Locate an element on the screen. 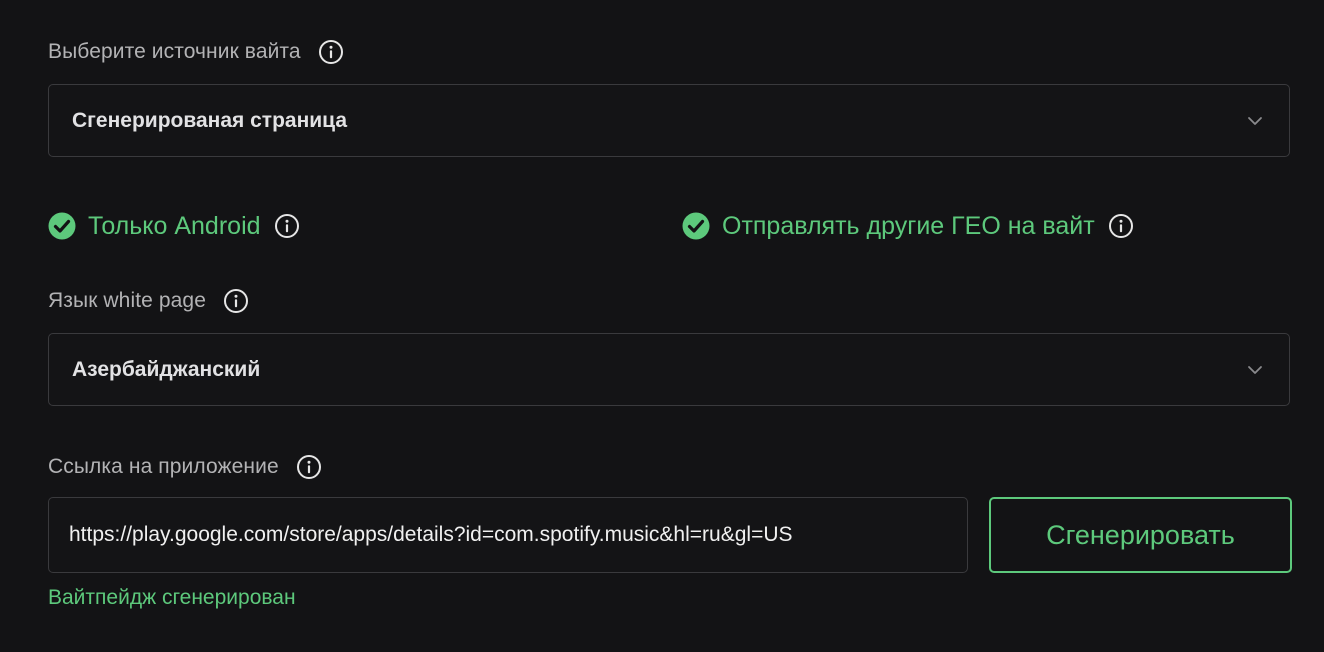 The image size is (1324, 652). language-label-row: Язык white page is located at coordinates (148, 301).